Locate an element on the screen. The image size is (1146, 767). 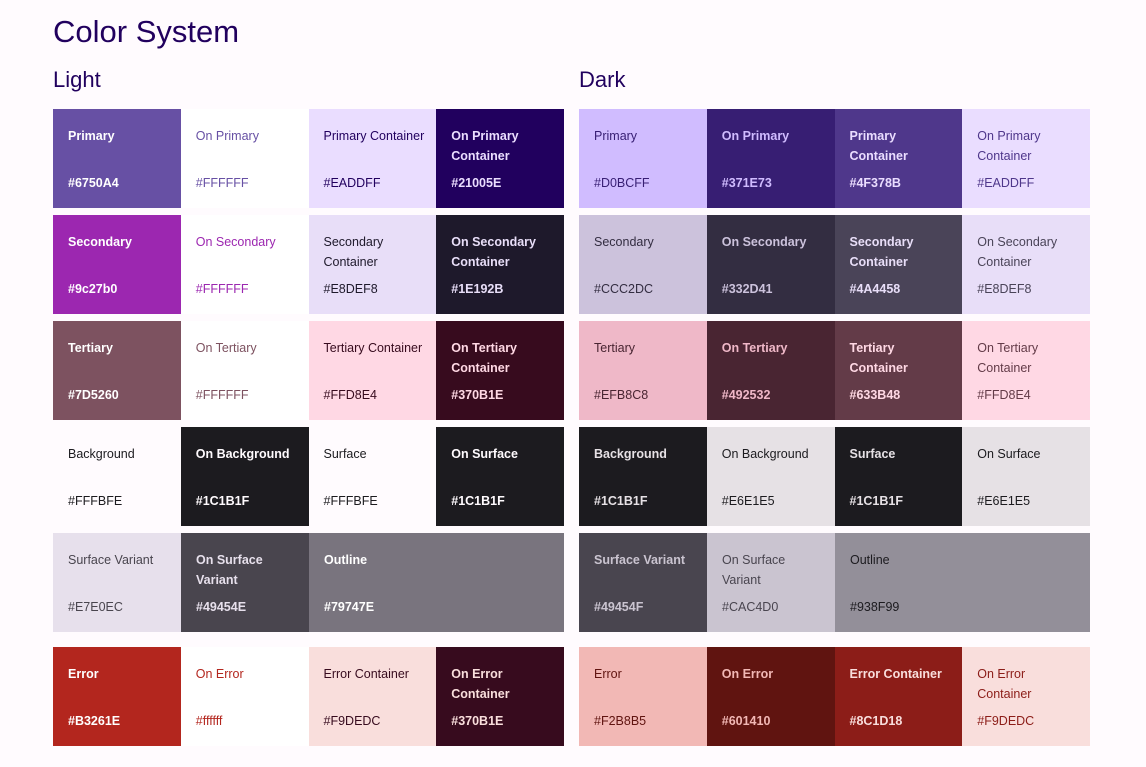
dark-swatch-tertiary-container: Tertiary Container #633B48 is located at coordinates (898, 370).